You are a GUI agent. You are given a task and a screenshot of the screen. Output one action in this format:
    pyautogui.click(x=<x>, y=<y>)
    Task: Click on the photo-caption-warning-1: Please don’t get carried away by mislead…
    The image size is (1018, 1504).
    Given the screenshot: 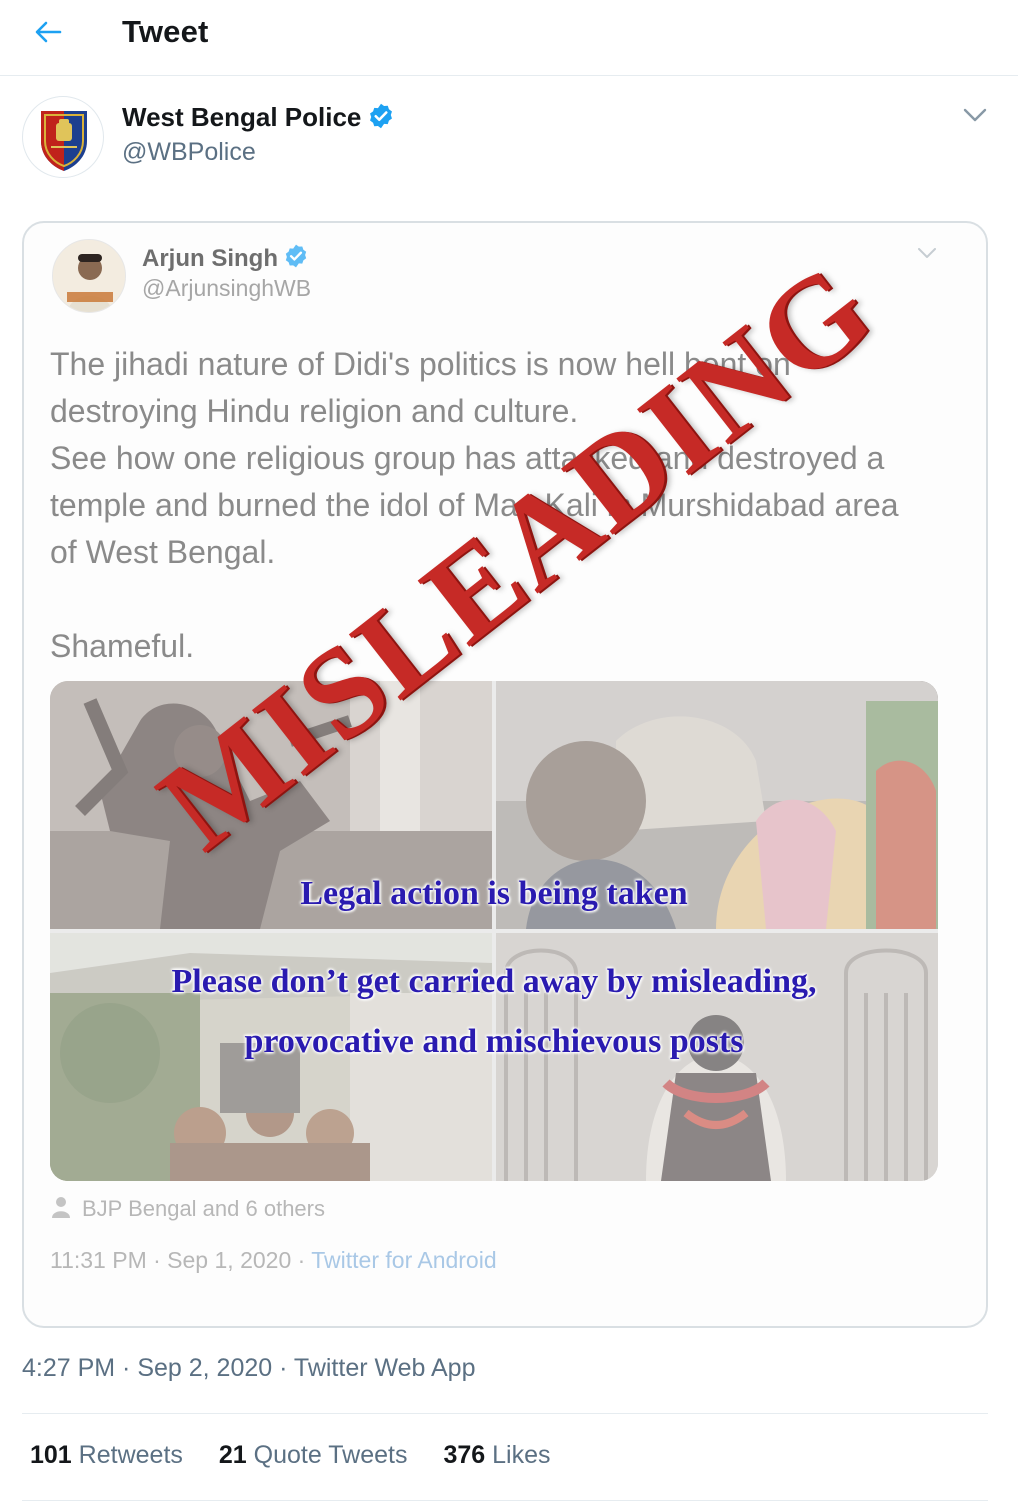 What is the action you would take?
    pyautogui.click(x=494, y=981)
    